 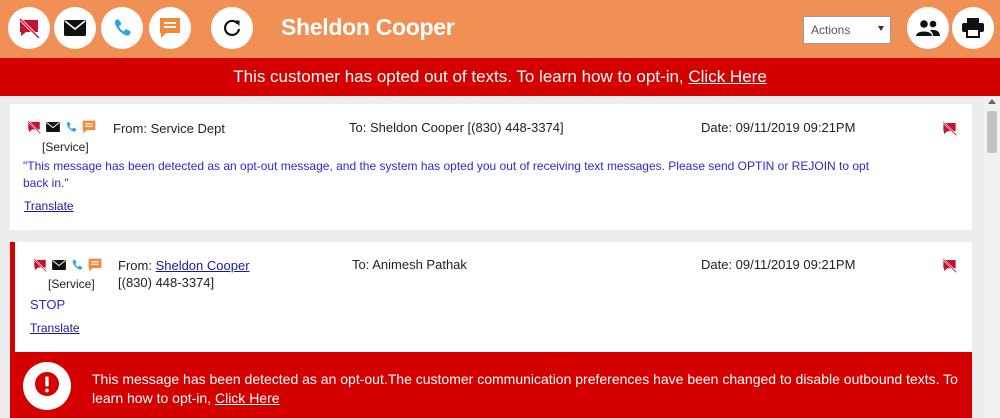 What do you see at coordinates (48, 304) in the screenshot?
I see `message-body: STOP` at bounding box center [48, 304].